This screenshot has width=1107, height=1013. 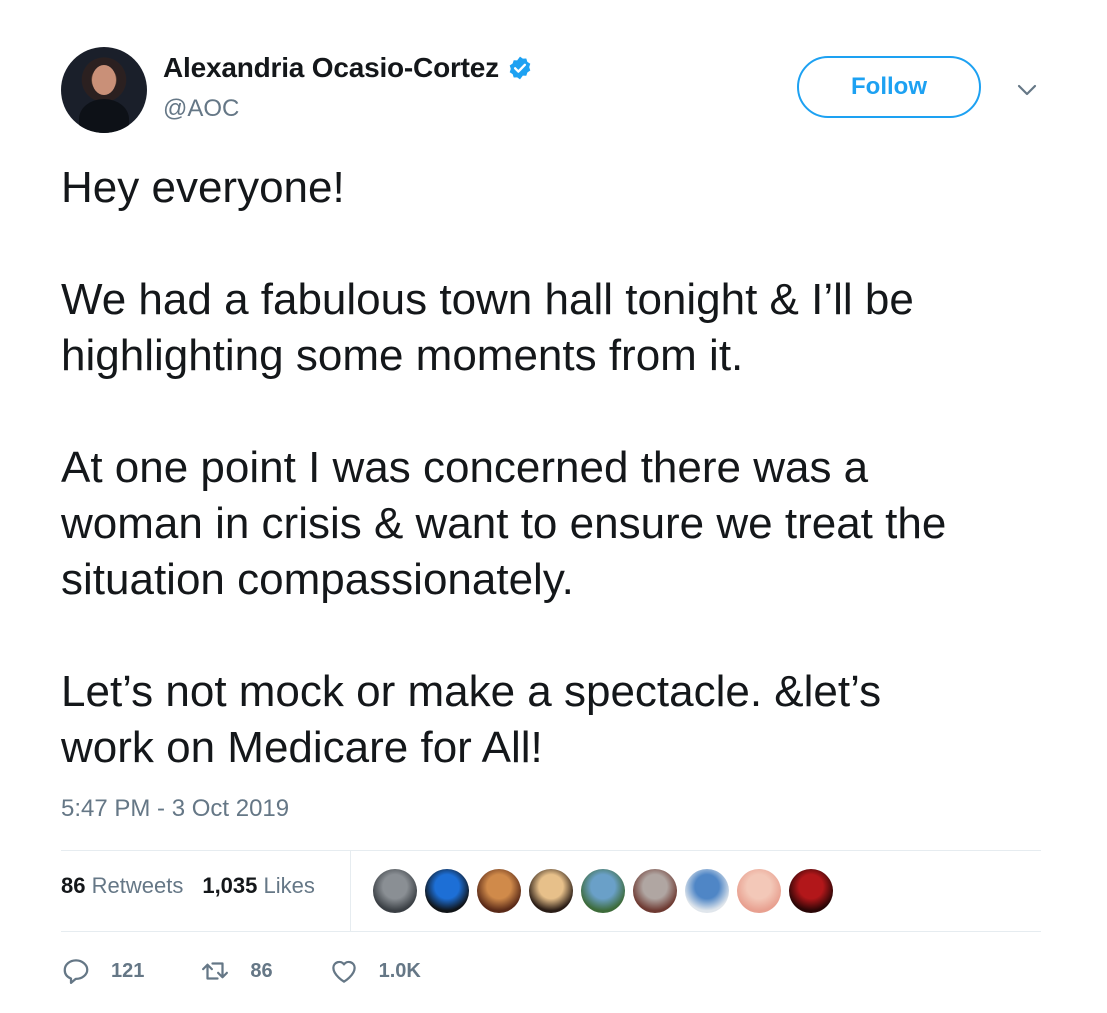 I want to click on retweets-label: Retweets, so click(x=137, y=885).